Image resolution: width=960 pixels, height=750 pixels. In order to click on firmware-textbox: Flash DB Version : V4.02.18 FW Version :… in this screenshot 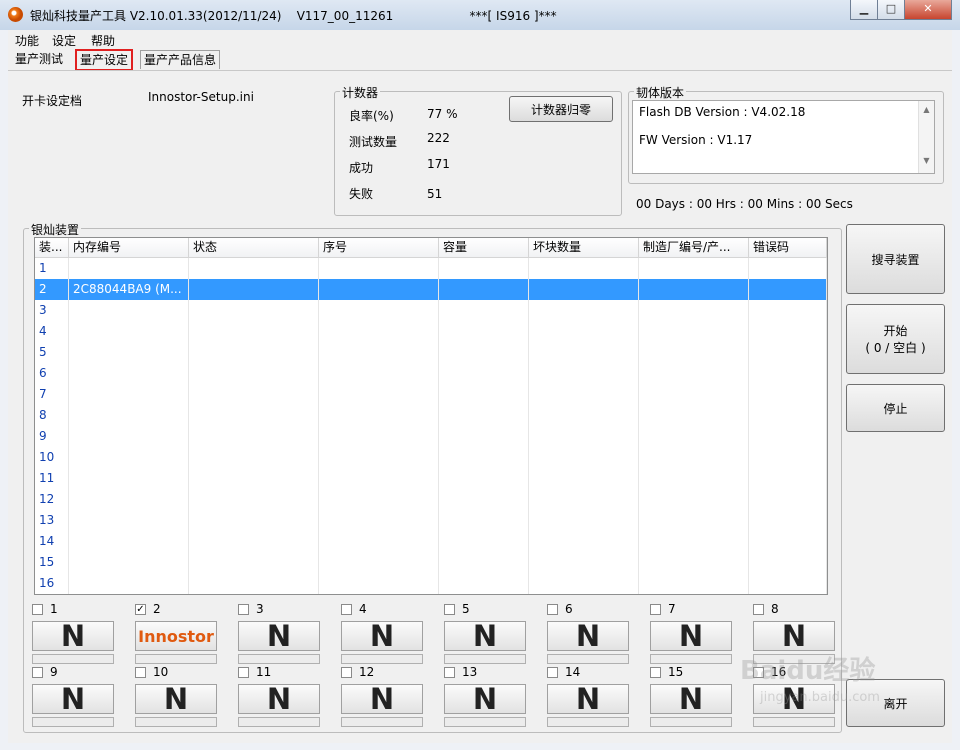, I will do `click(783, 137)`.